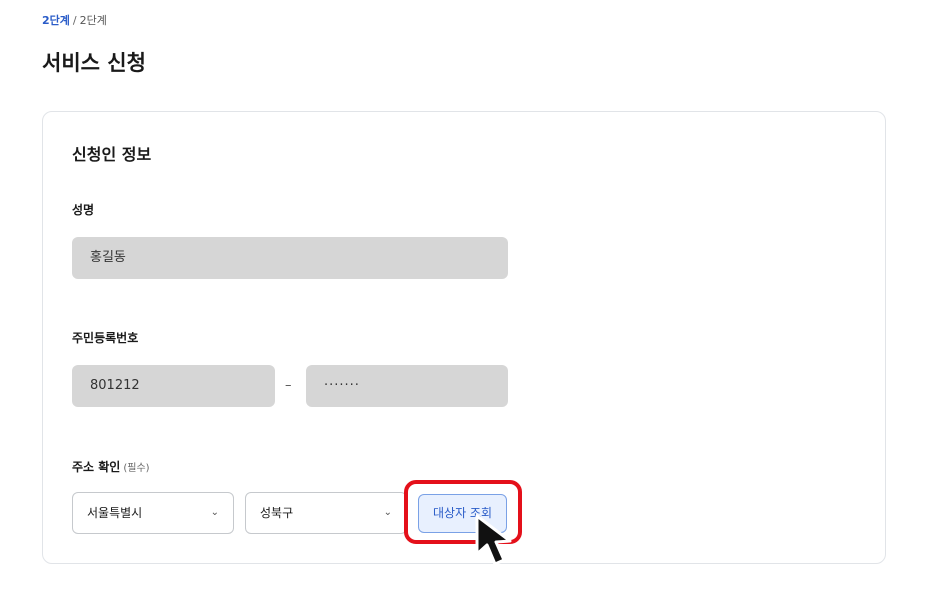  I want to click on breadcrumb-total-step: 2단계, so click(93, 20).